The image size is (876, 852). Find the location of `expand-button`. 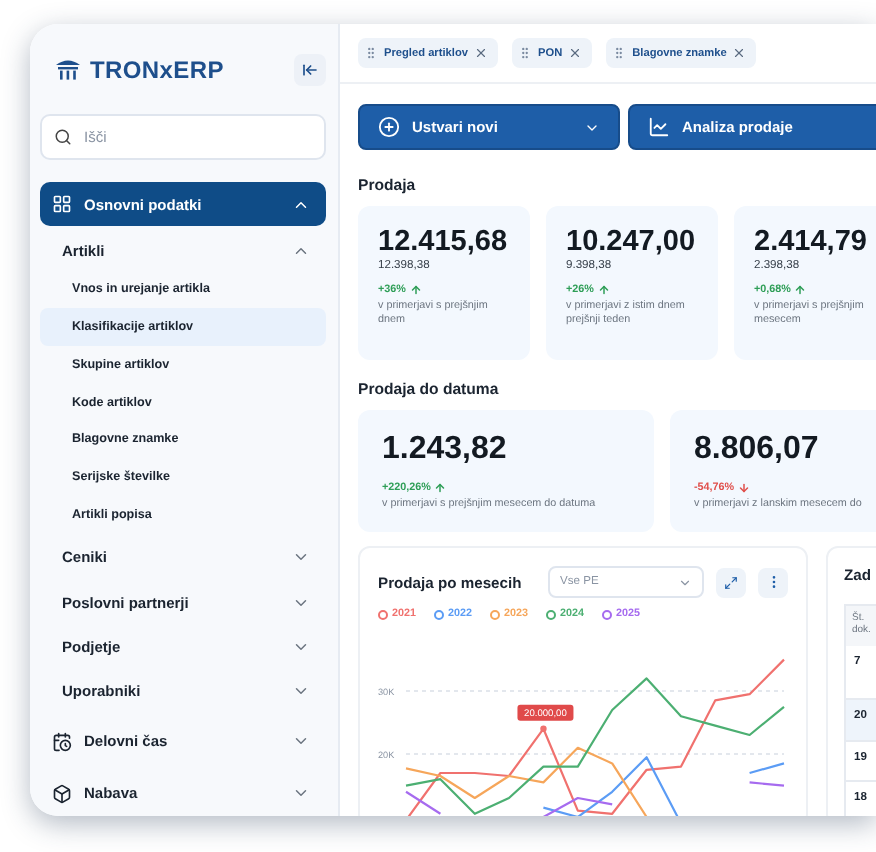

expand-button is located at coordinates (731, 582).